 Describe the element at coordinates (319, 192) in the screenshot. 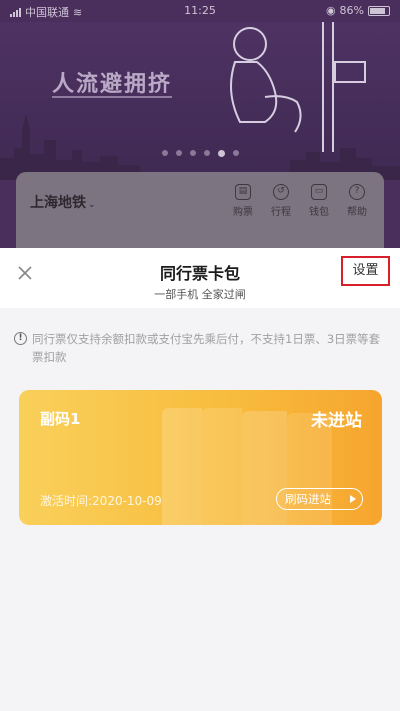

I see `wallet-icon: ▭` at that location.